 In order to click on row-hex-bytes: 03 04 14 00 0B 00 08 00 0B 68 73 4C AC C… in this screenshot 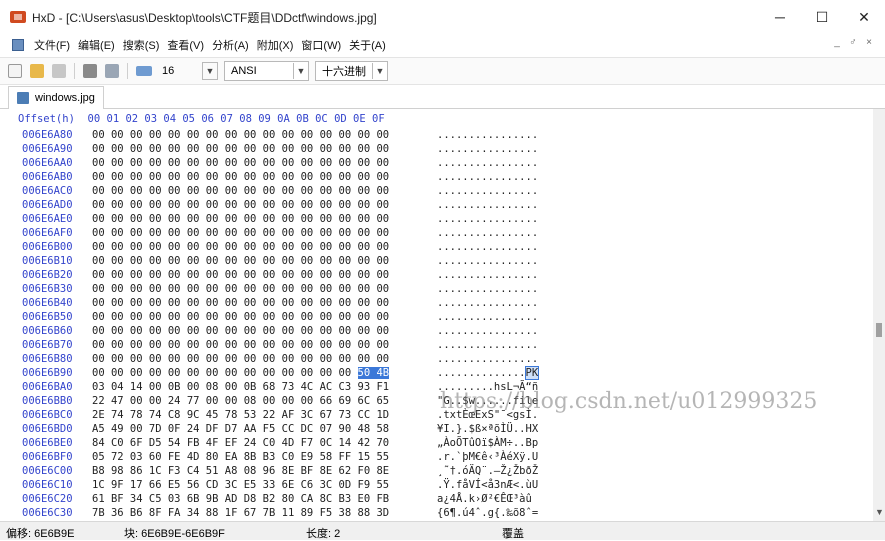, I will do `click(240, 387)`.